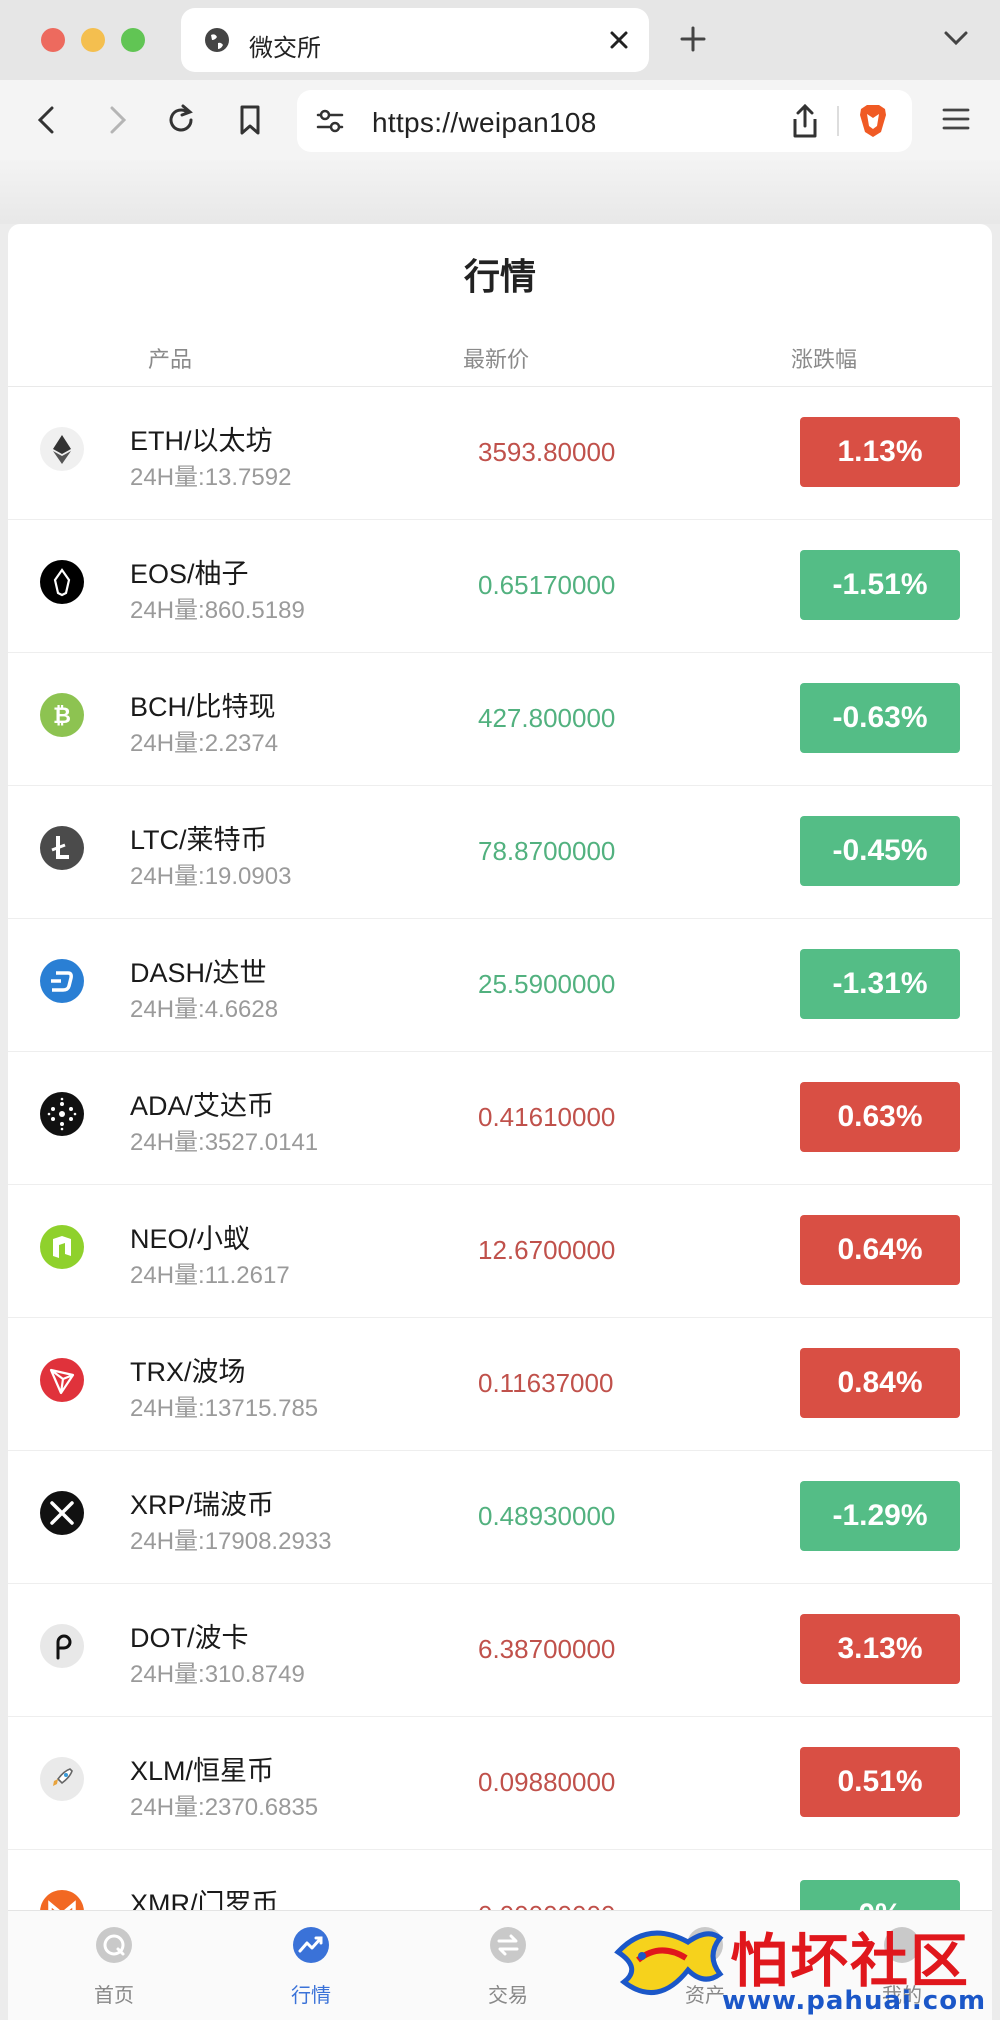 Image resolution: width=1000 pixels, height=2020 pixels. I want to click on address-bar: https://weipan108, so click(604, 121).